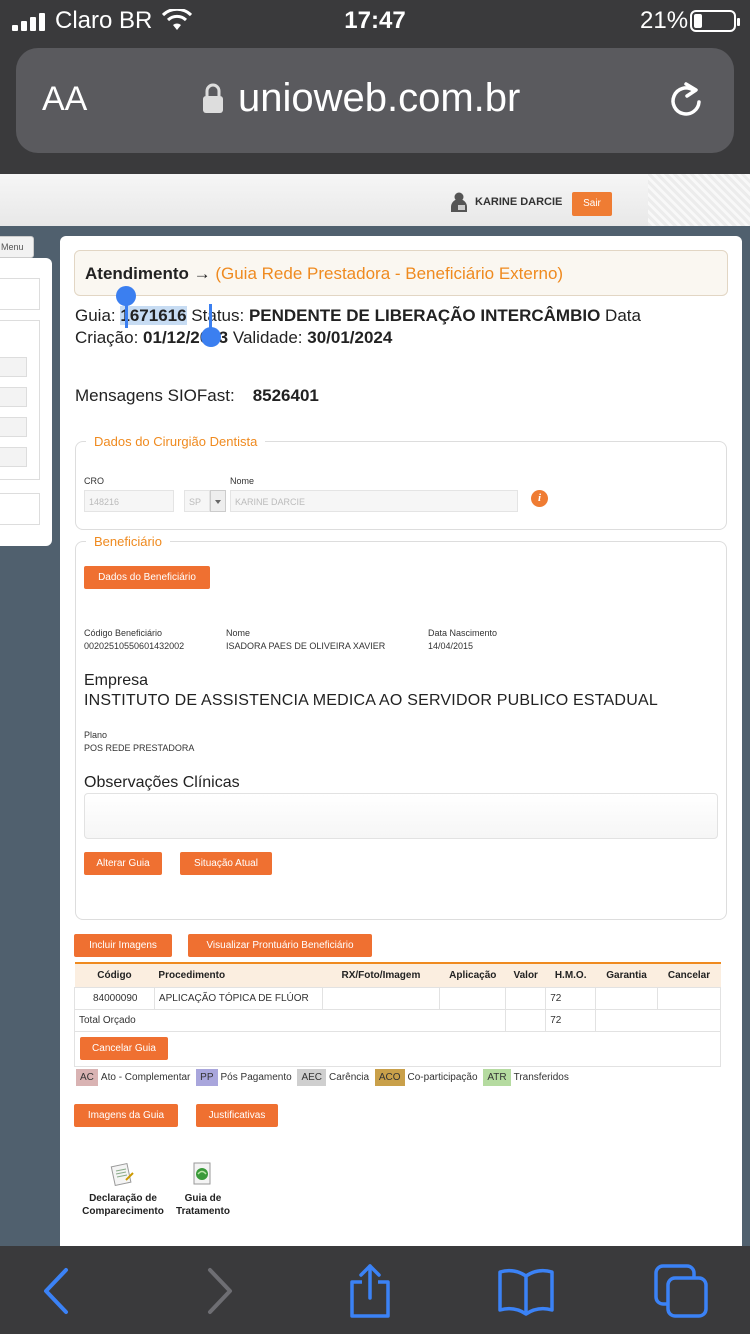 The width and height of the screenshot is (750, 1334). I want to click on dentist-fieldset: Dados do Cirurgião Dentista, so click(401, 482).